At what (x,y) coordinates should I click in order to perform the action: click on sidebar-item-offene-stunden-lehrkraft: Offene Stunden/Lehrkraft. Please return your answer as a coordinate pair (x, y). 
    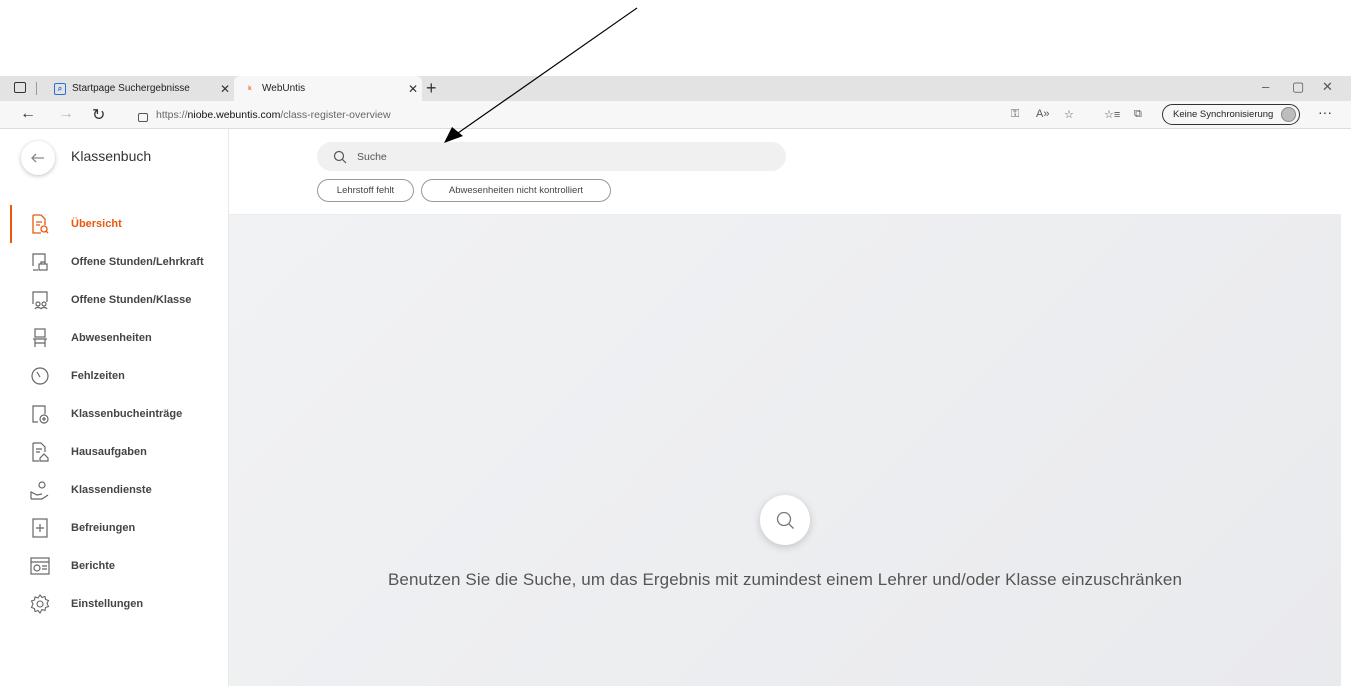
    Looking at the image, I should click on (114, 262).